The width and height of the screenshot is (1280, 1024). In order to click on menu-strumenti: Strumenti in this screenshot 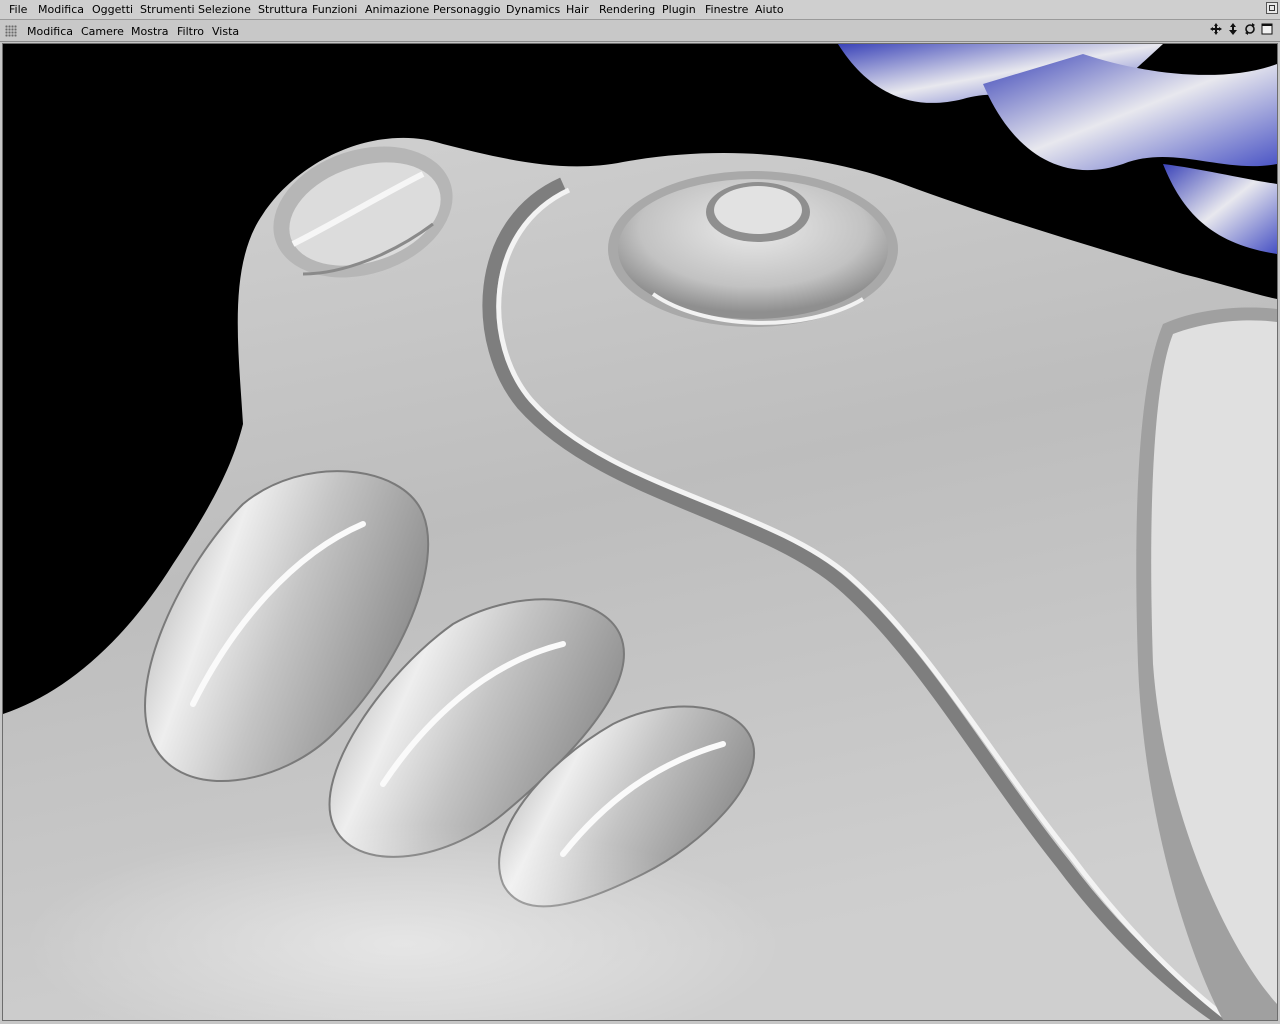, I will do `click(167, 10)`.